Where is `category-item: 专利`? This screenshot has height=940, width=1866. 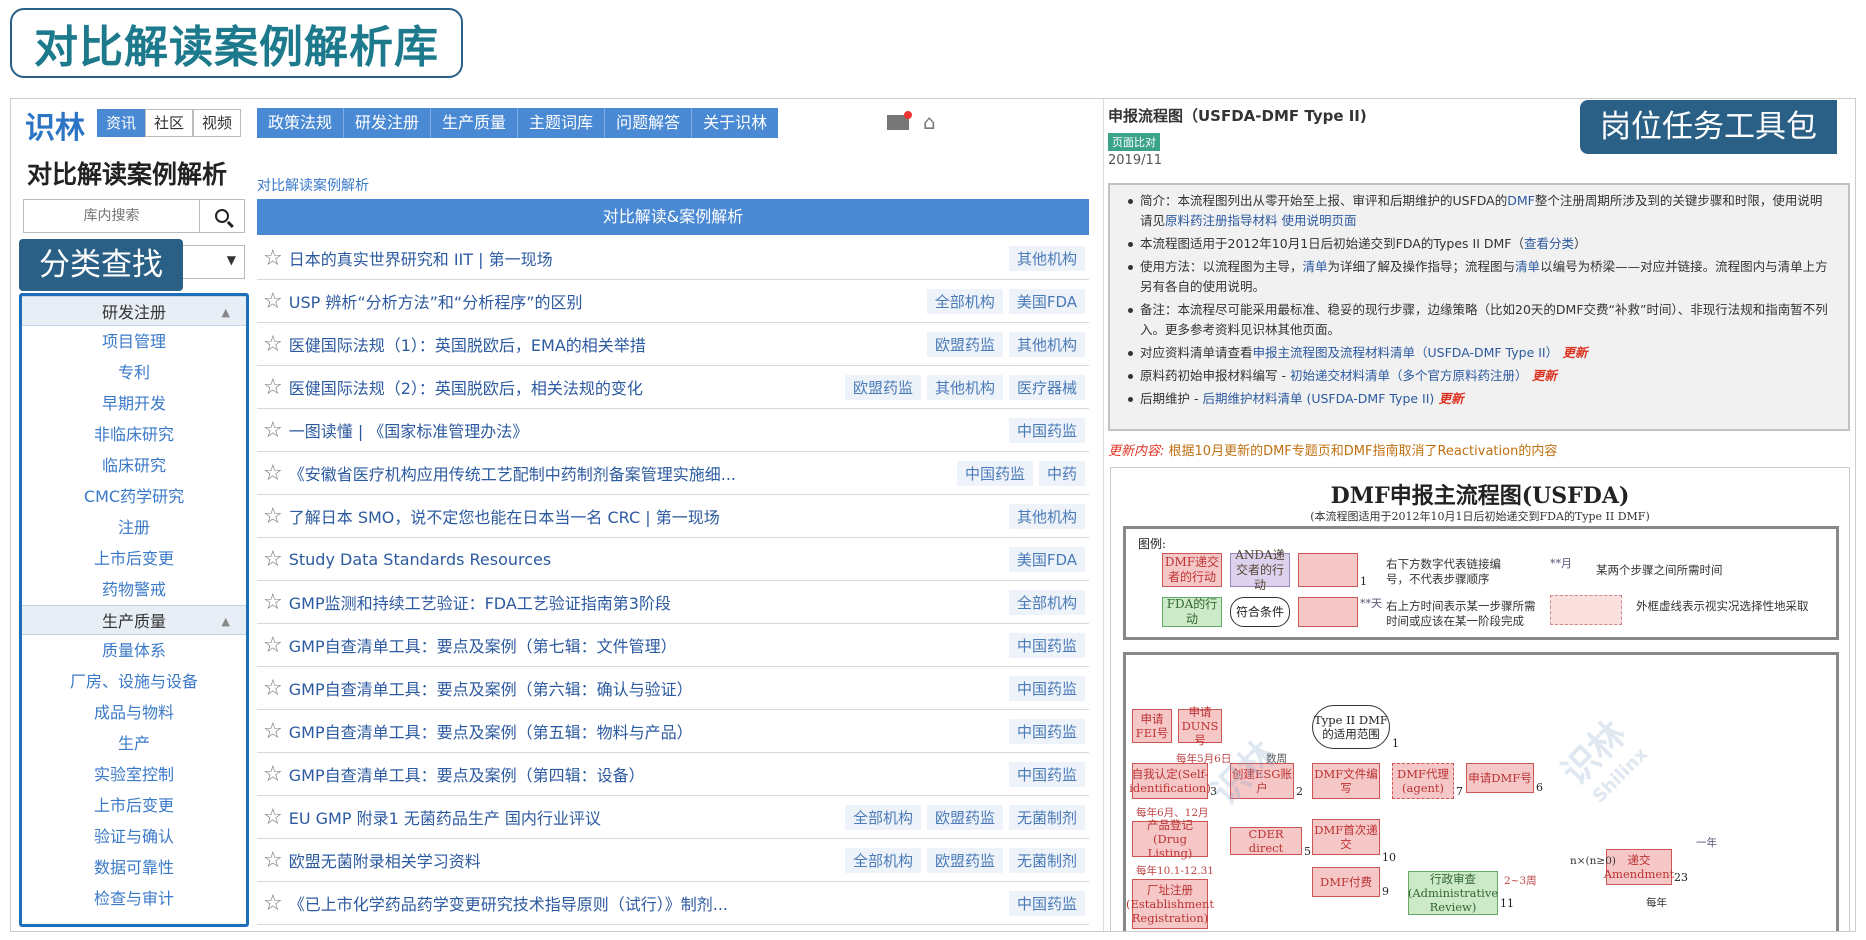 category-item: 专利 is located at coordinates (134, 372).